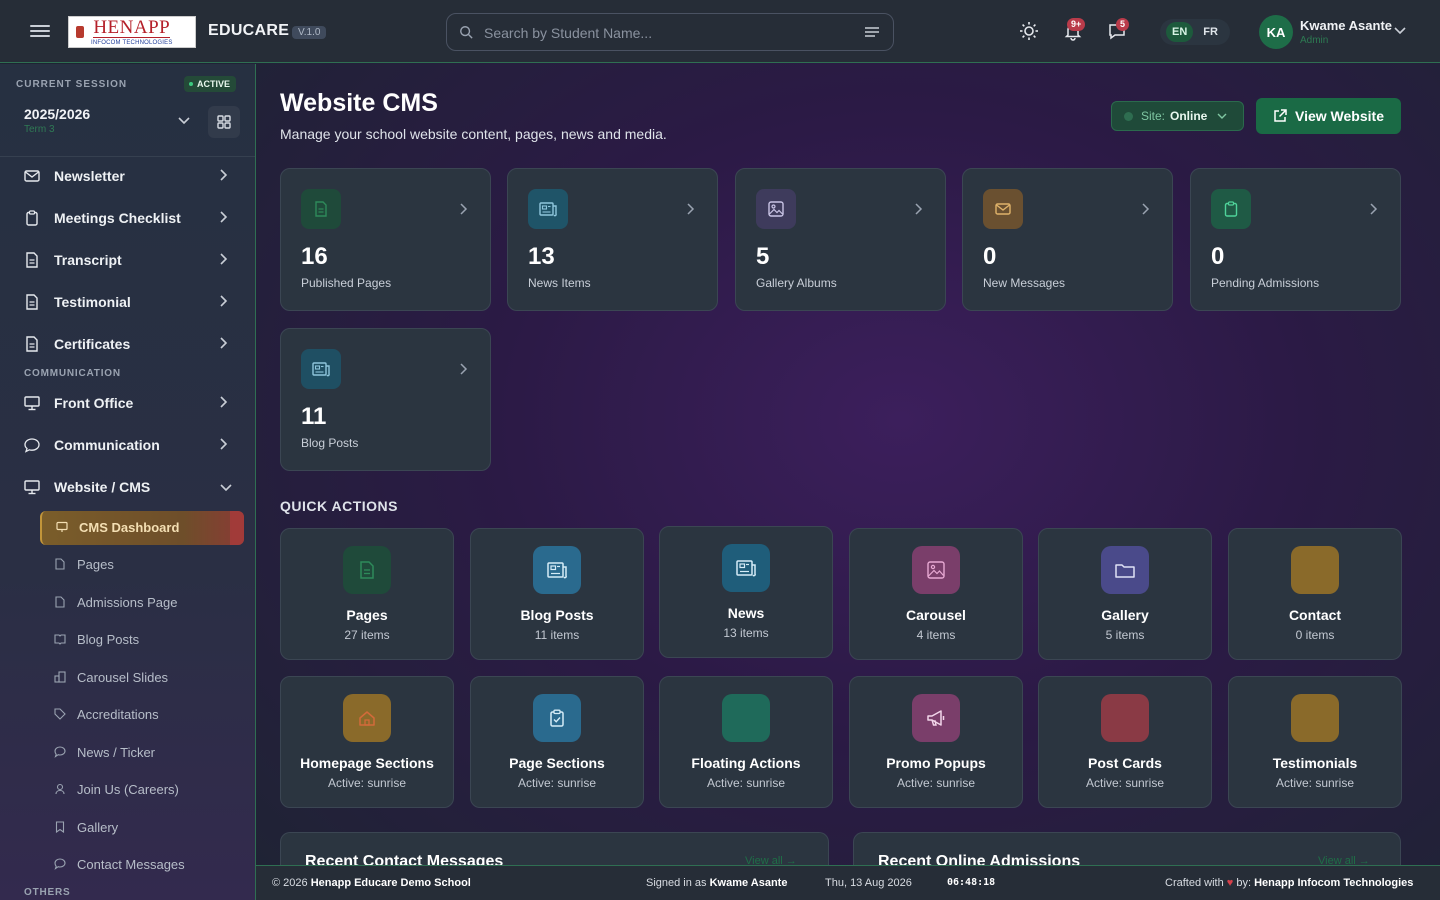  What do you see at coordinates (1180, 32) in the screenshot?
I see `lang-en-button: EN` at bounding box center [1180, 32].